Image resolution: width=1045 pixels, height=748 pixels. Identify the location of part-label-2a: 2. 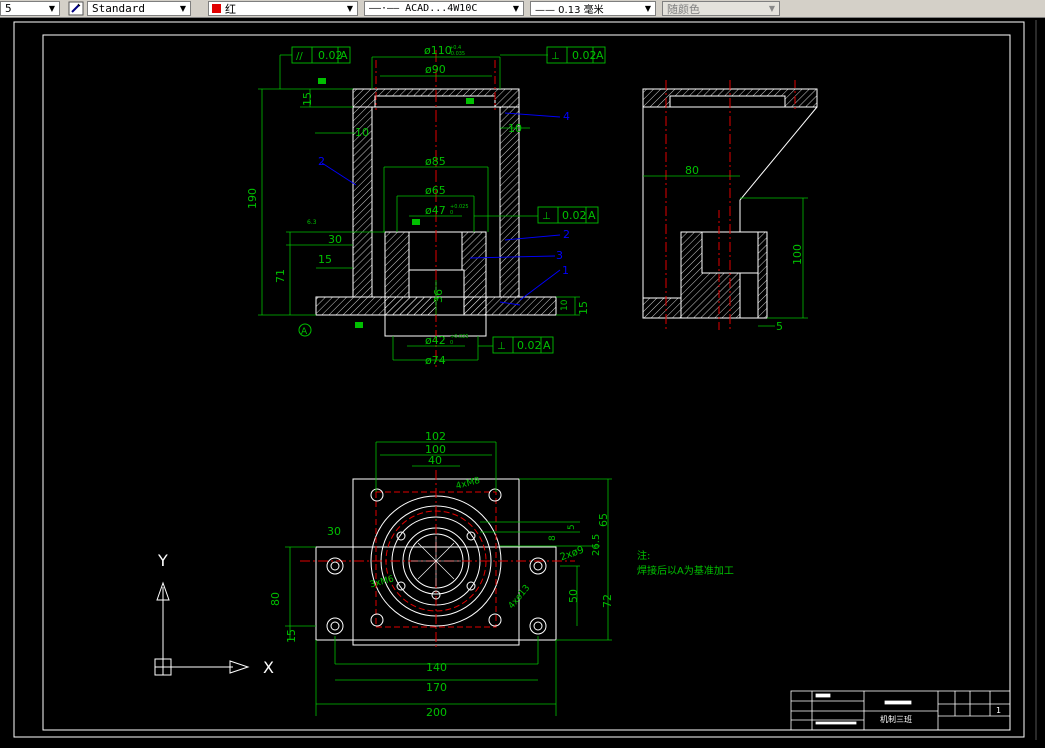
(321, 161).